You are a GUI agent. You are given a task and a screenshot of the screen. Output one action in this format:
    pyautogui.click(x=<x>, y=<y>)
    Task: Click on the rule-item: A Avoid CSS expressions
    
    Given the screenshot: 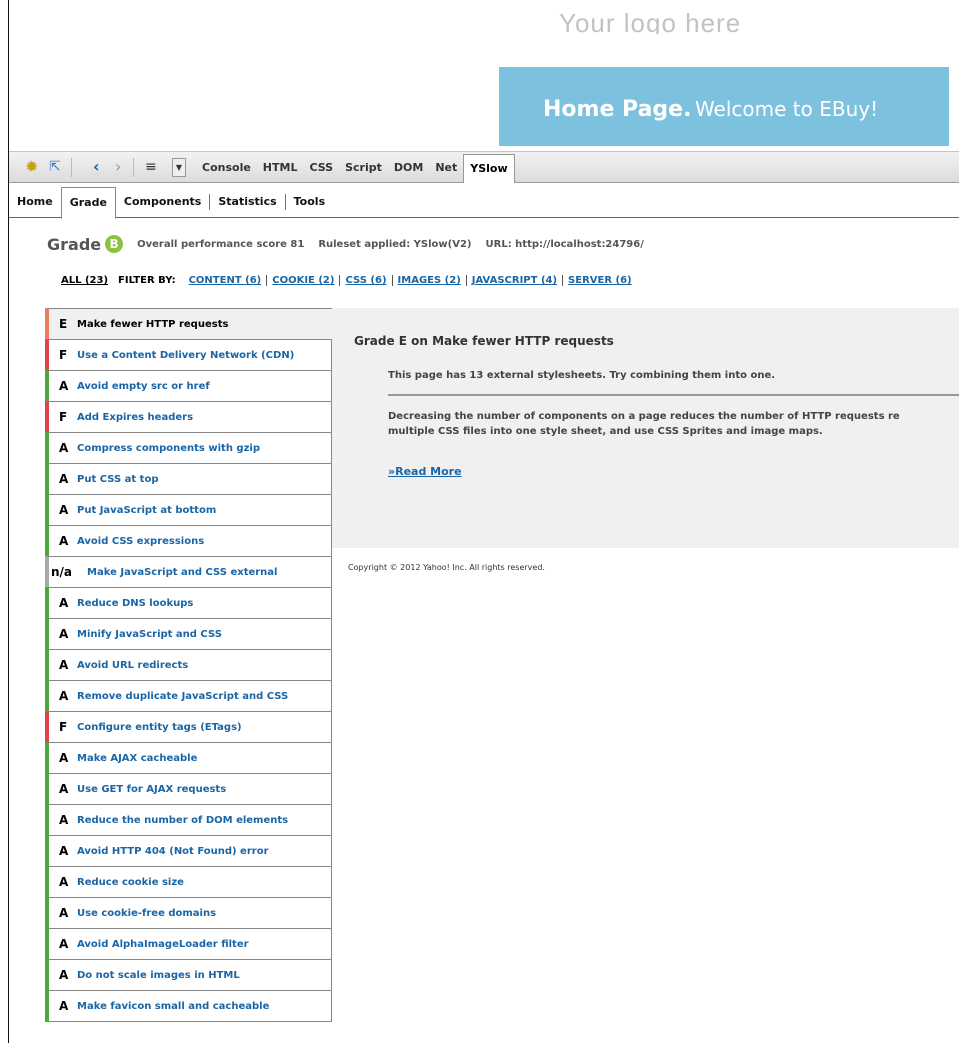 What is the action you would take?
    pyautogui.click(x=188, y=540)
    